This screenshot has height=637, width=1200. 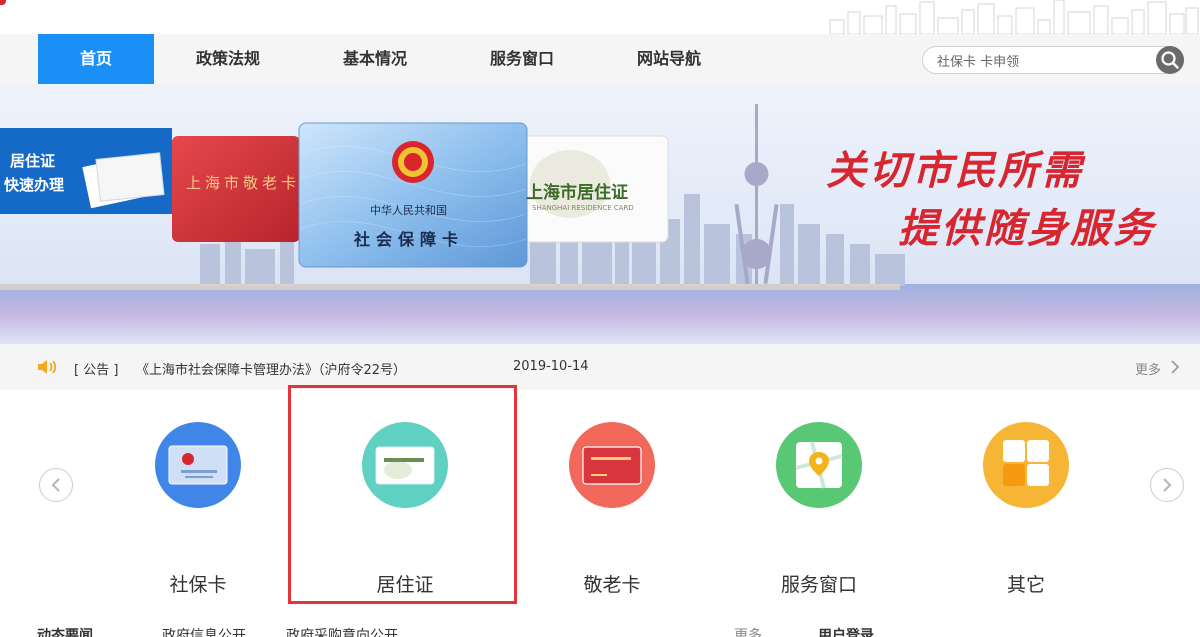 I want to click on tab-more-link: 更多, so click(x=748, y=631).